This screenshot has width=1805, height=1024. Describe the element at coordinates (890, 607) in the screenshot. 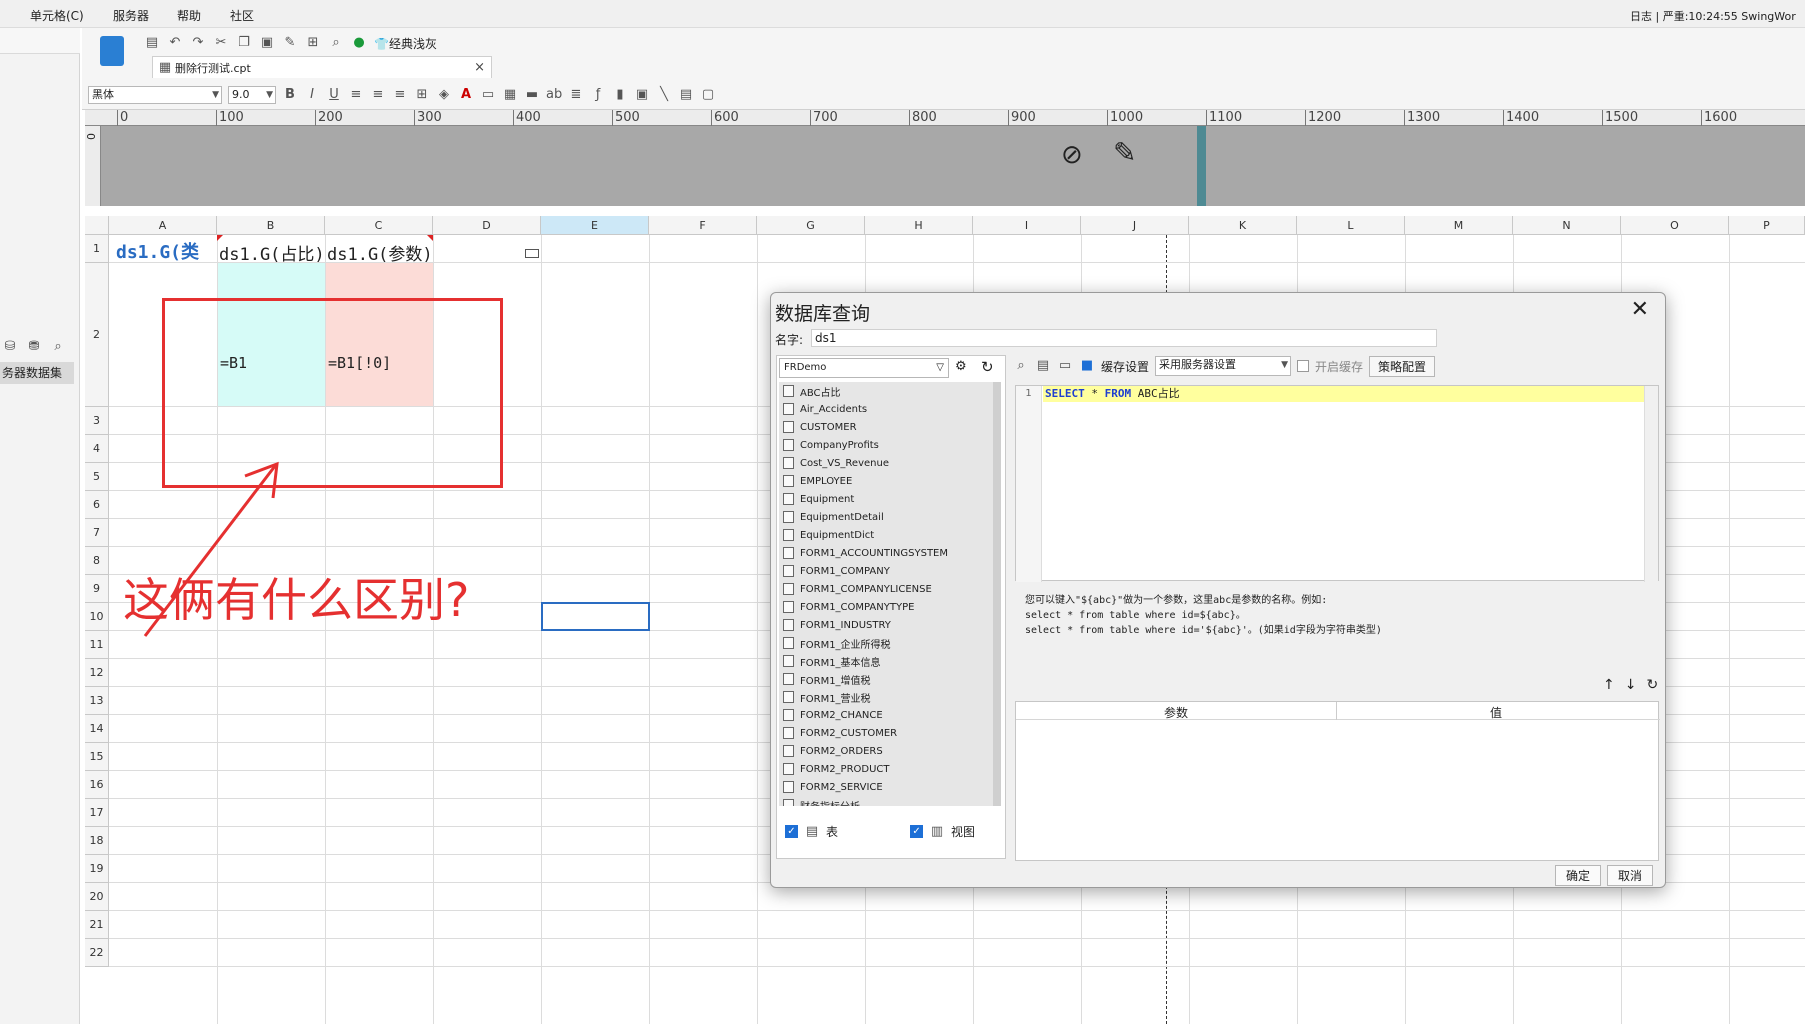

I see `table-list-item: FORM1_COMPANYTYPE` at that location.